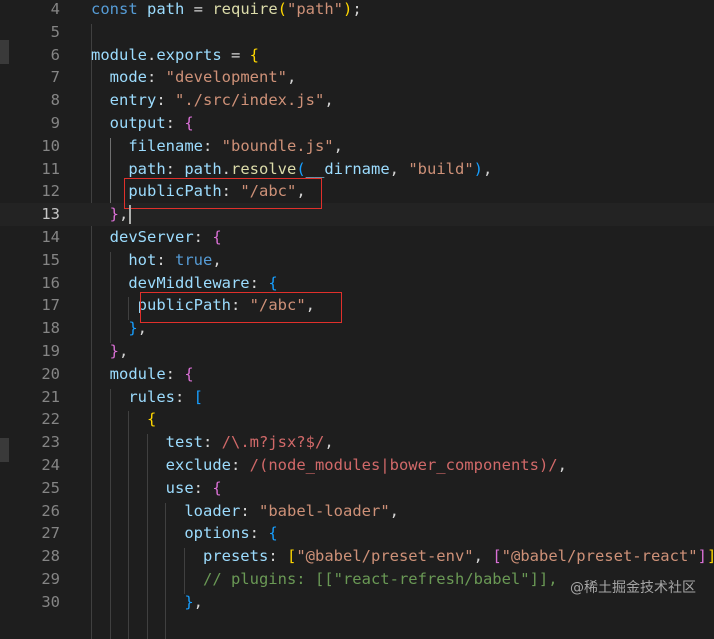 This screenshot has width=714, height=639. What do you see at coordinates (50, 465) in the screenshot?
I see `line-number: 24` at bounding box center [50, 465].